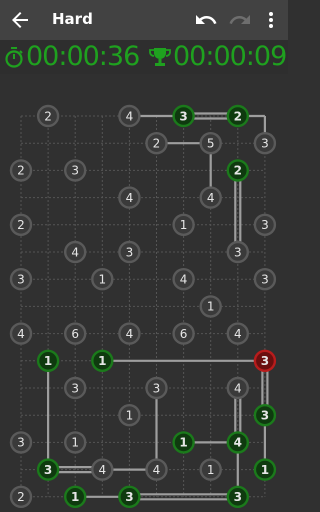  What do you see at coordinates (20, 20) in the screenshot?
I see `arrow-back-icon` at bounding box center [20, 20].